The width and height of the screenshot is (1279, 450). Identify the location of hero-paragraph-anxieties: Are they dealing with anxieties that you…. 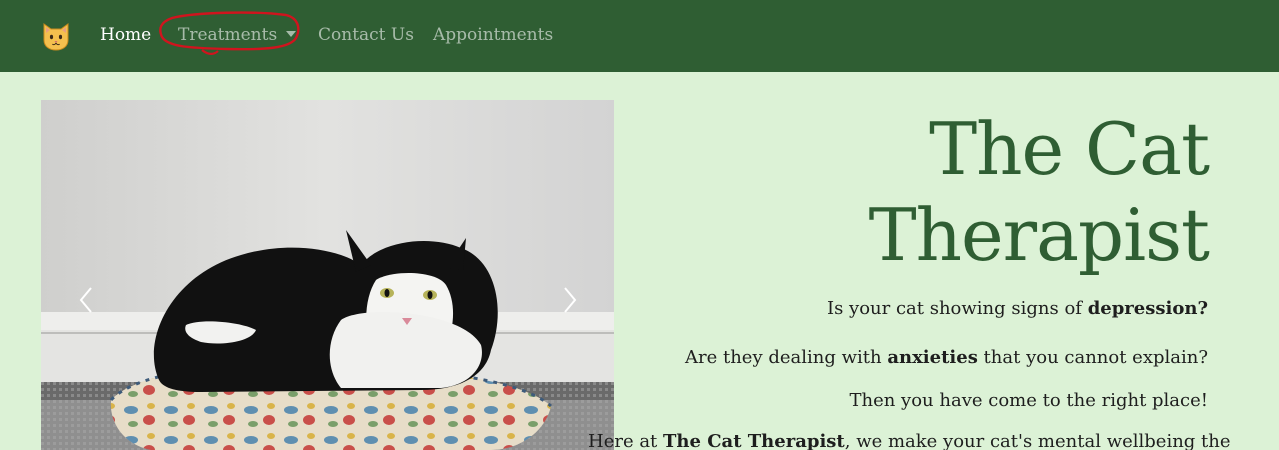
(898, 358).